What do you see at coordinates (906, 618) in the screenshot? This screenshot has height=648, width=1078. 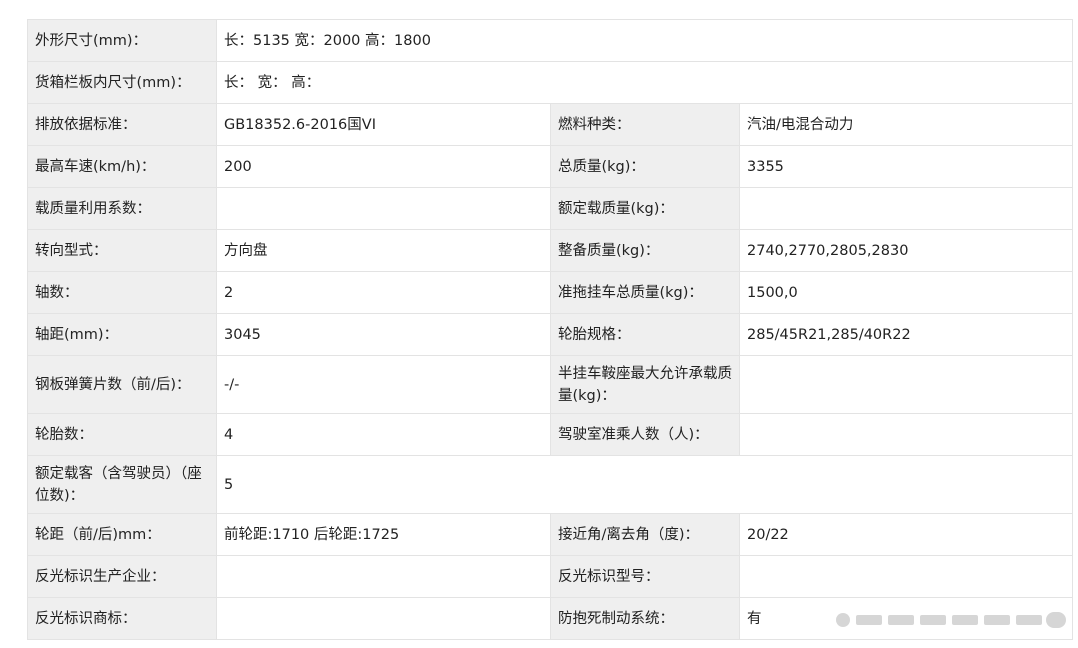 I see `spec-value: 有` at bounding box center [906, 618].